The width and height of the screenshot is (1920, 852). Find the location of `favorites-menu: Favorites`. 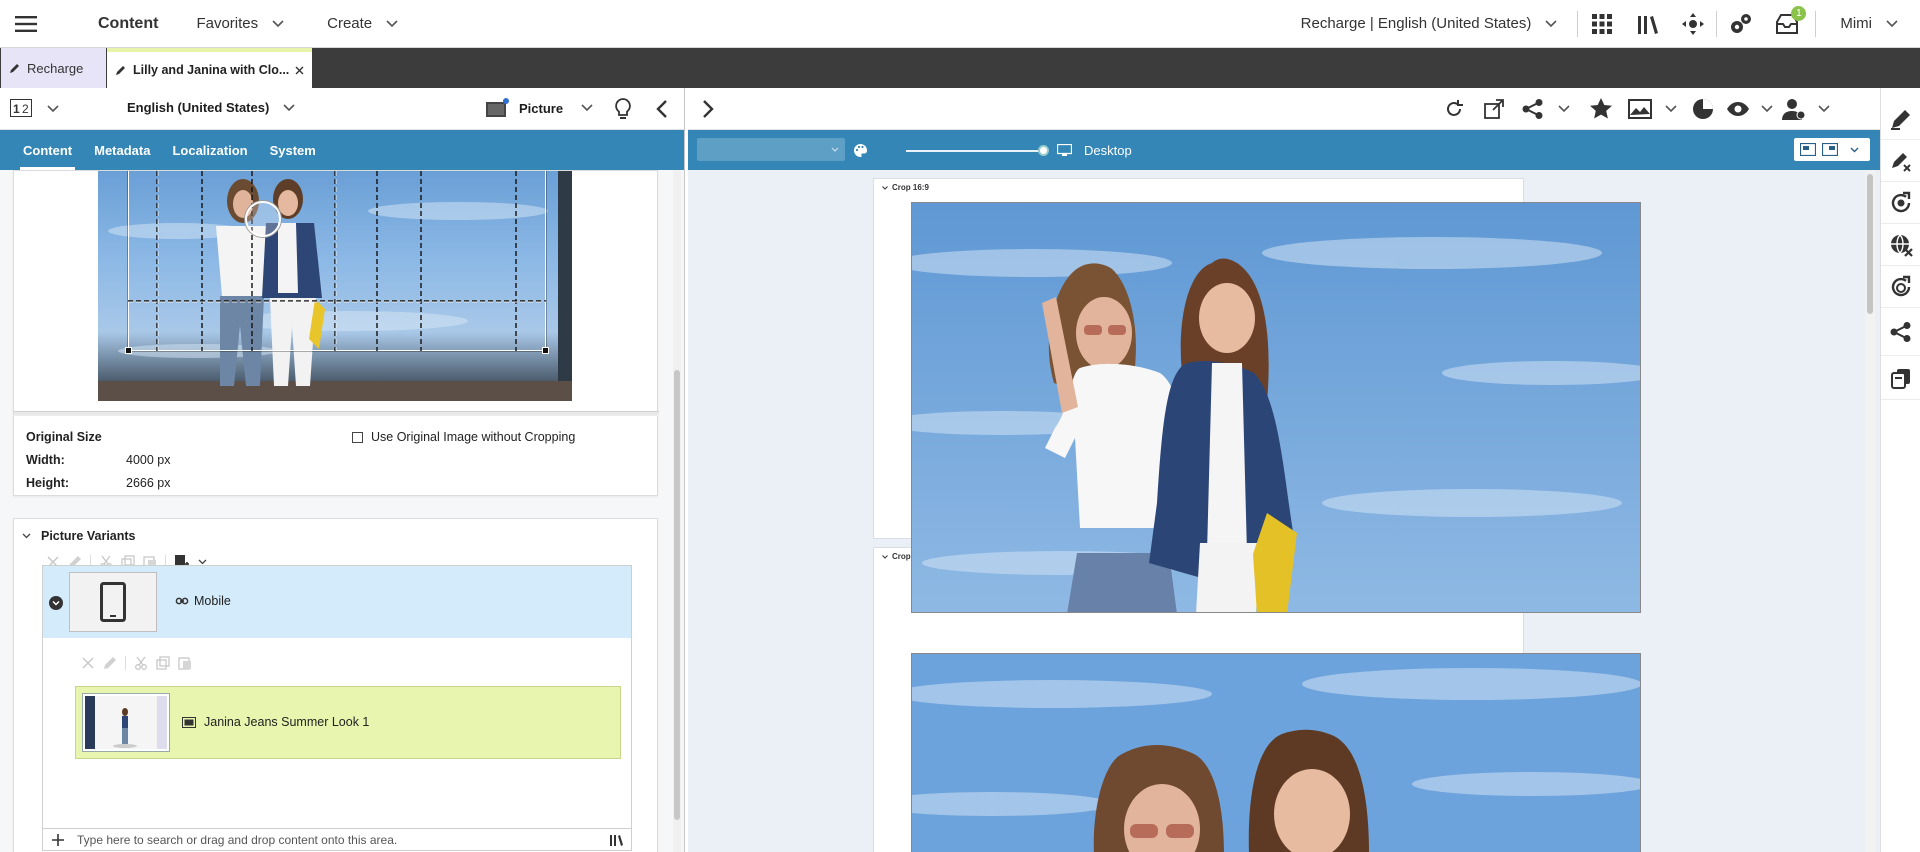

favorites-menu: Favorites is located at coordinates (240, 24).